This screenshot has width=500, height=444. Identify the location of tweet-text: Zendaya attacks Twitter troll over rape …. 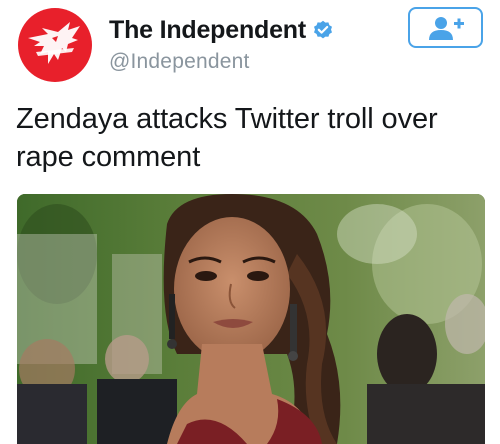
(227, 138).